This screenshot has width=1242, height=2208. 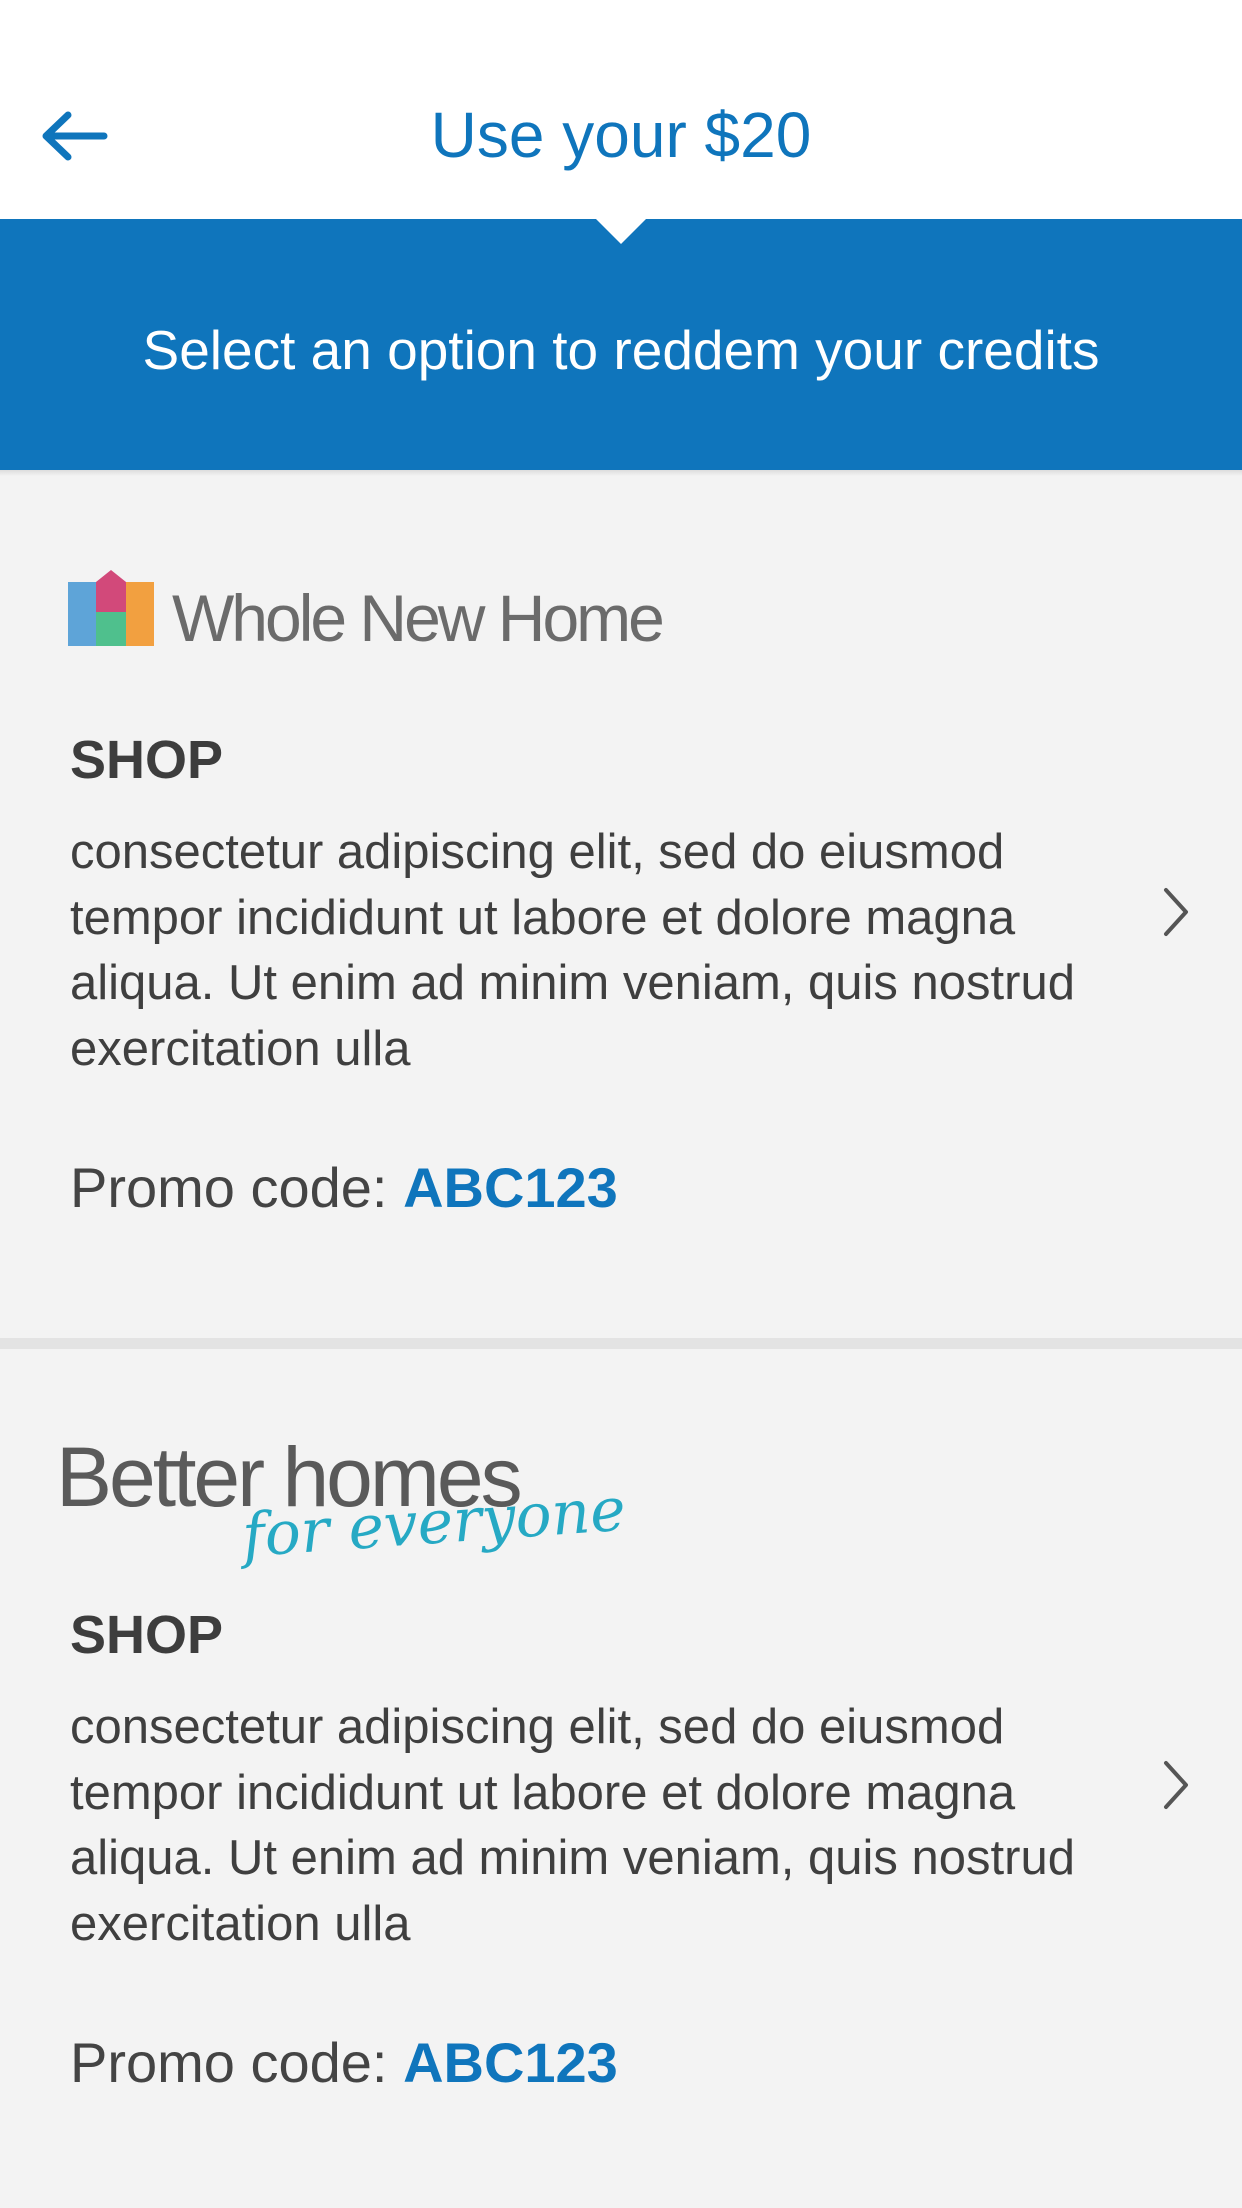 I want to click on banner-notch, so click(x=621, y=231).